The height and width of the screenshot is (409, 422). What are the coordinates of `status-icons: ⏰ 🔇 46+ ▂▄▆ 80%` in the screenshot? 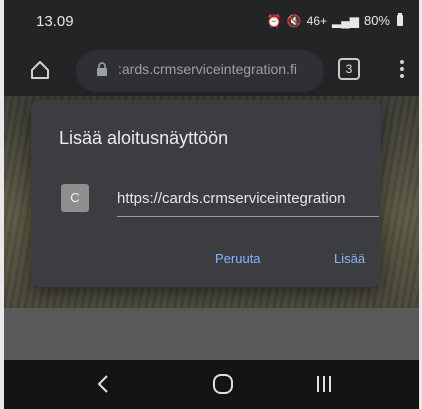 It's located at (335, 20).